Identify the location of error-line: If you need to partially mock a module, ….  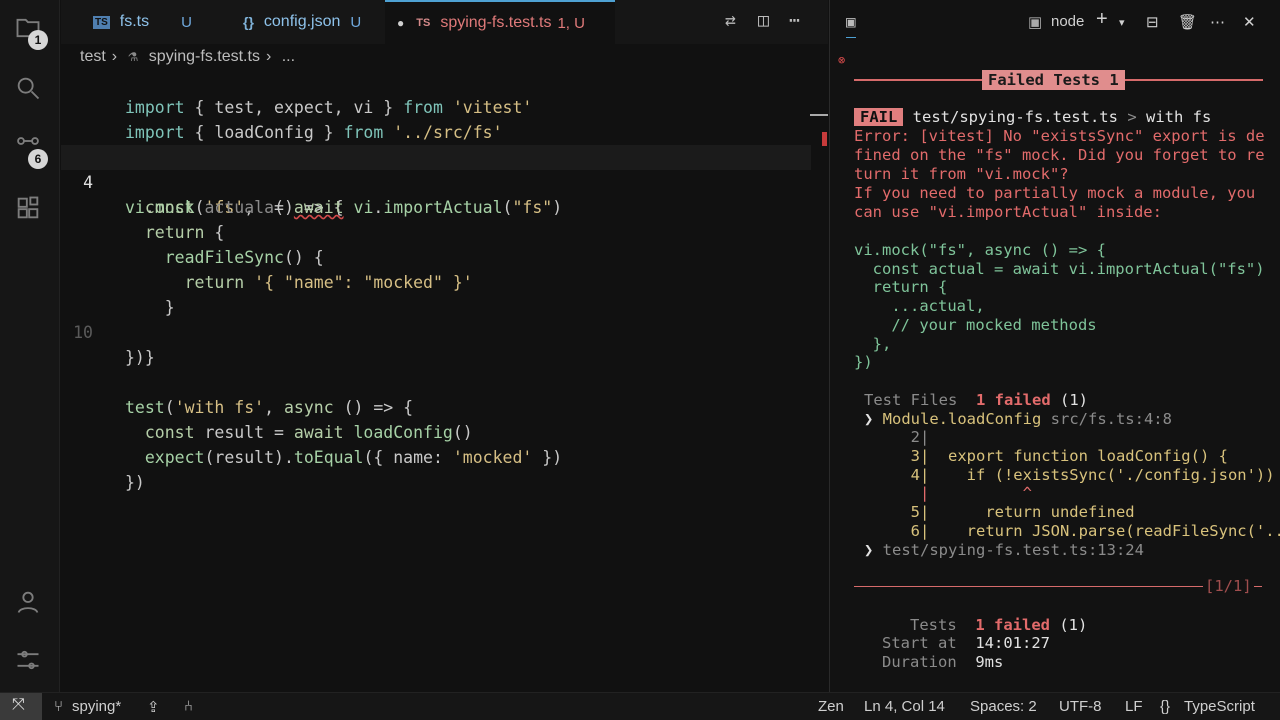
(1055, 193).